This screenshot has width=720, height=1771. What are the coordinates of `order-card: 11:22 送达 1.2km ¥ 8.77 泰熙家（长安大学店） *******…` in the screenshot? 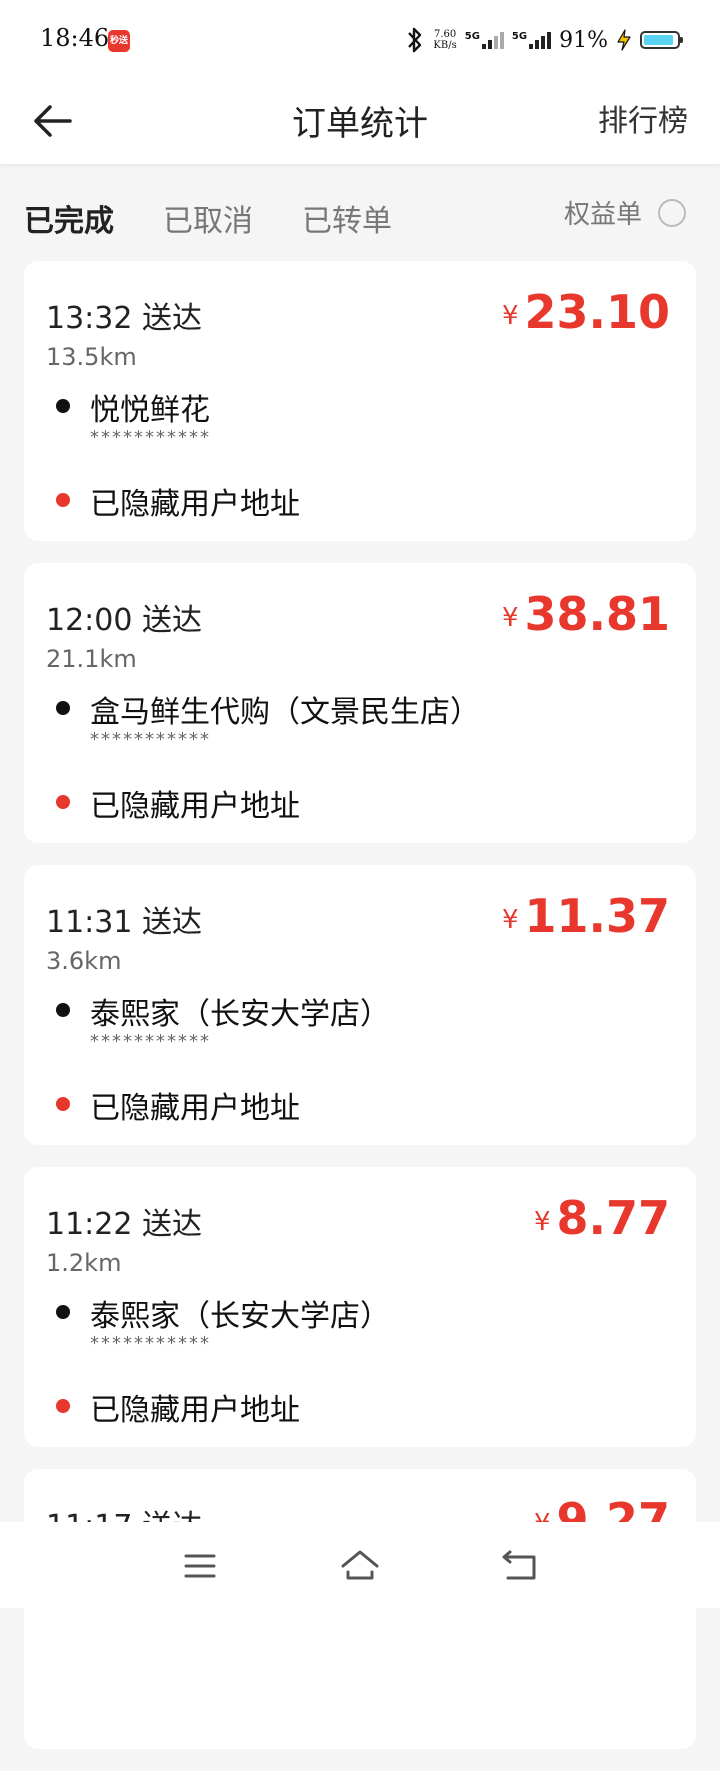 It's located at (360, 1307).